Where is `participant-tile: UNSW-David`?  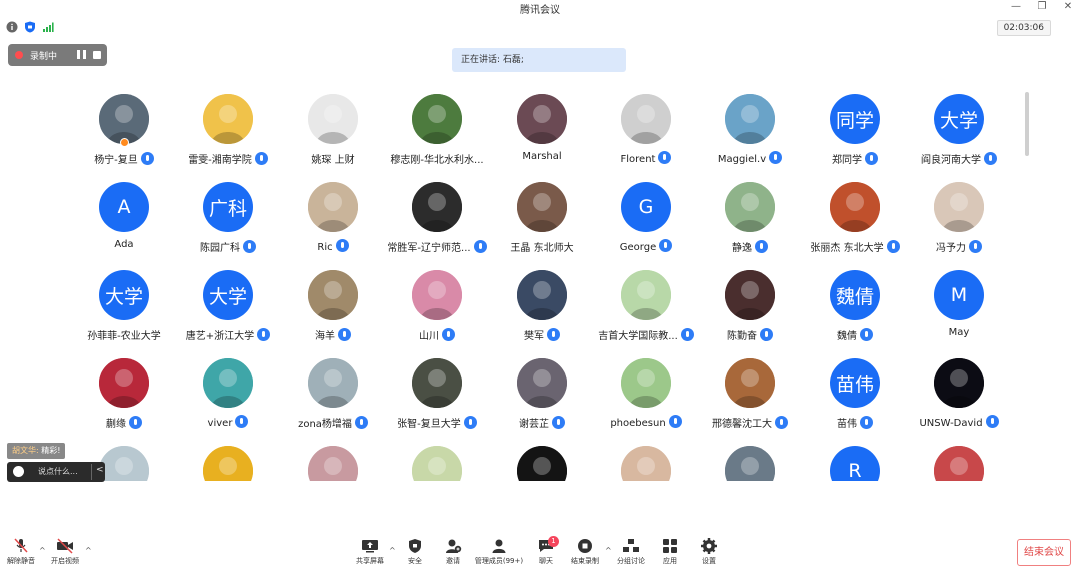 participant-tile: UNSW-David is located at coordinates (959, 398).